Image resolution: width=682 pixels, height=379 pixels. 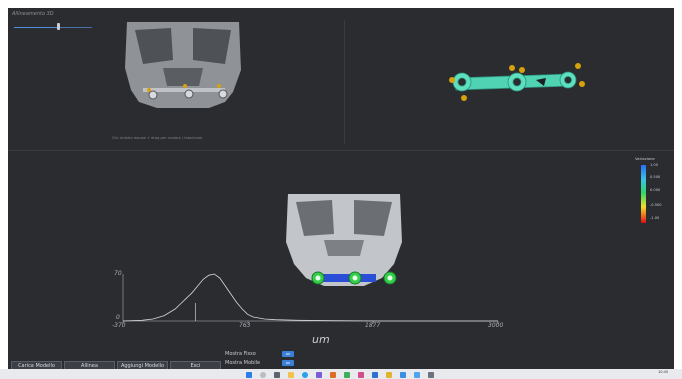 I want to click on histogram-curve, so click(x=310, y=297).